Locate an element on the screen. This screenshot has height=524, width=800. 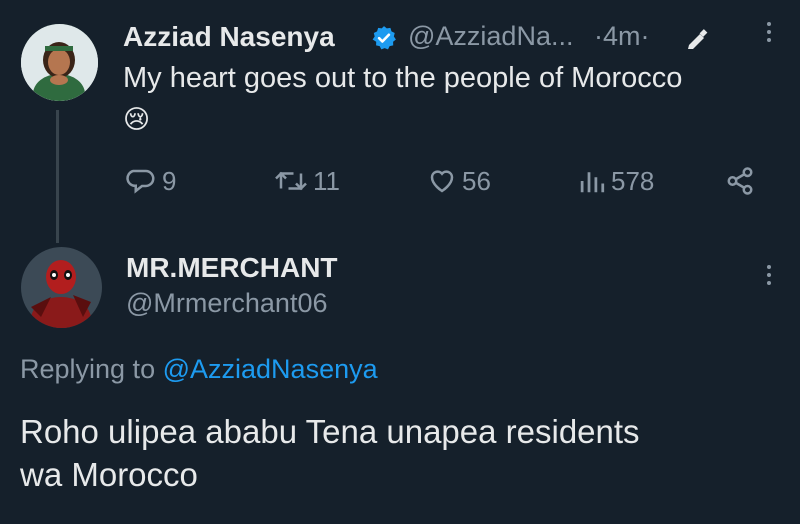
thread-line is located at coordinates (57, 176).